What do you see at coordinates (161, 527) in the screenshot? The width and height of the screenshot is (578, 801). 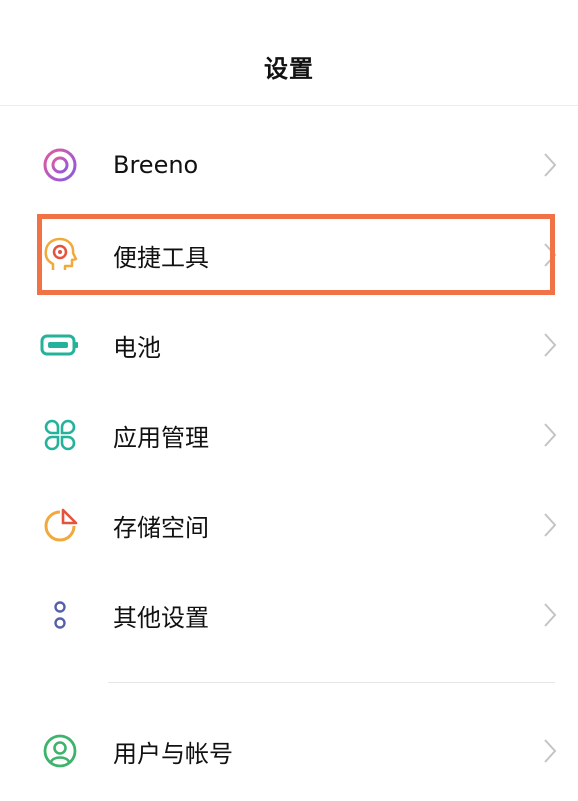 I see `settings-item-label: 存储空间` at bounding box center [161, 527].